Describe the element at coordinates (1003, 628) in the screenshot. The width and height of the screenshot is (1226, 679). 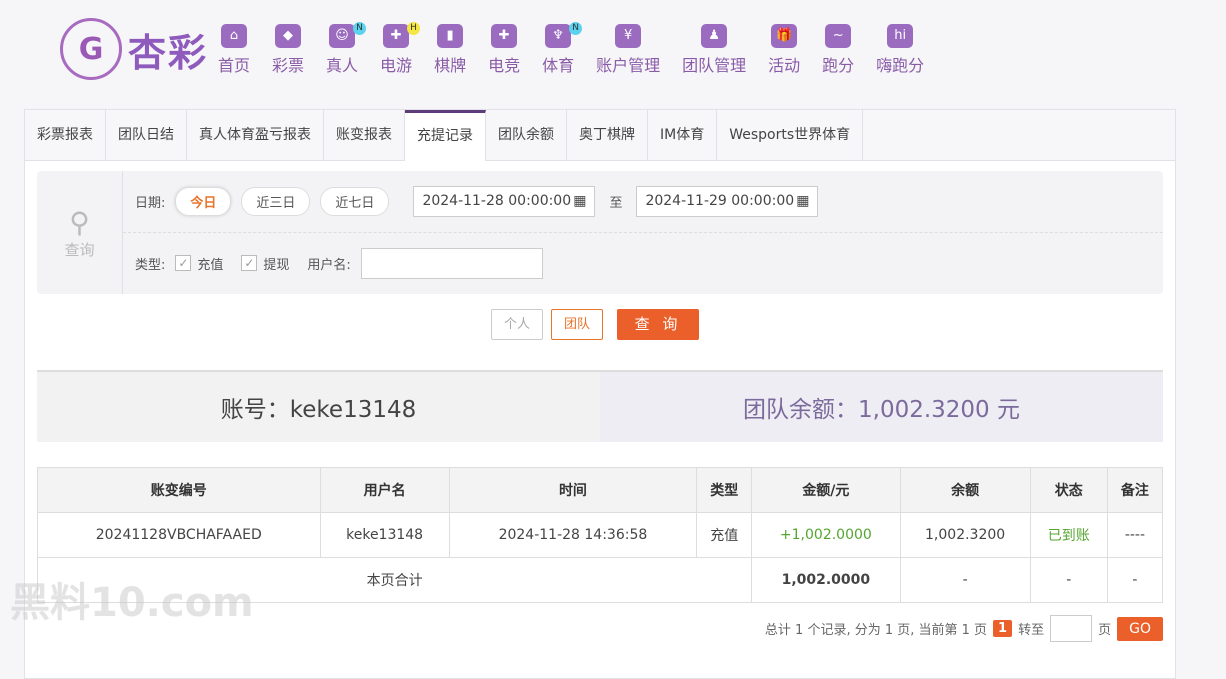
I see `current-page: 1` at that location.